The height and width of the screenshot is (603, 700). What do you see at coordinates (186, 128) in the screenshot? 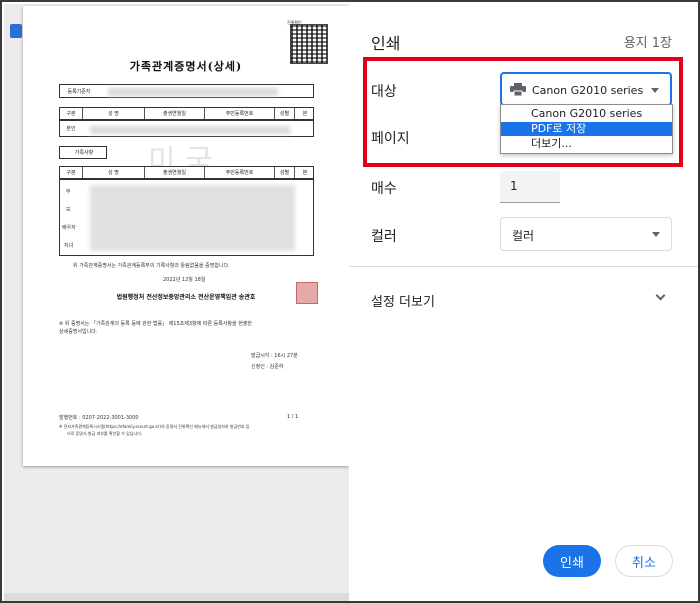
I see `principal-row: 본인` at bounding box center [186, 128].